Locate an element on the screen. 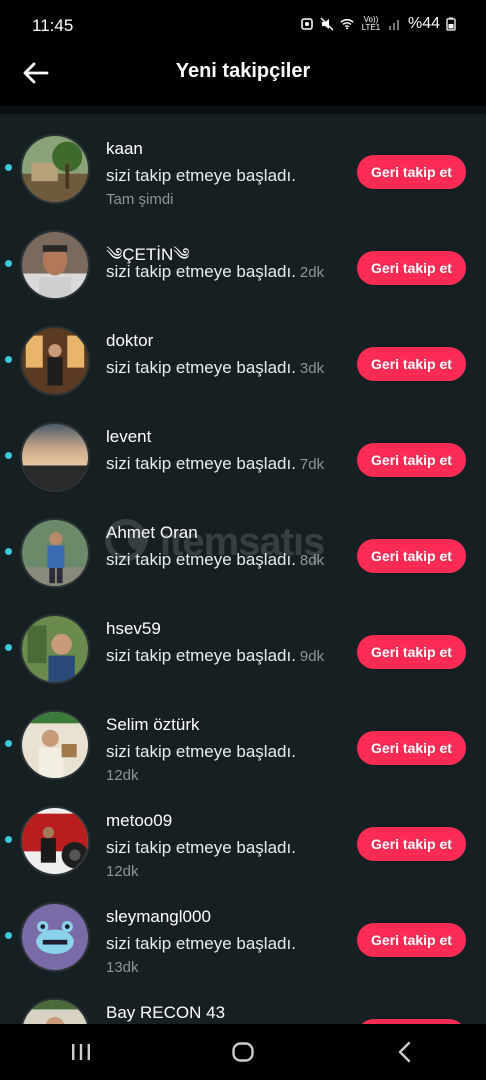 The width and height of the screenshot is (486, 1080). app-header: Yeni takipçiler is located at coordinates (243, 73).